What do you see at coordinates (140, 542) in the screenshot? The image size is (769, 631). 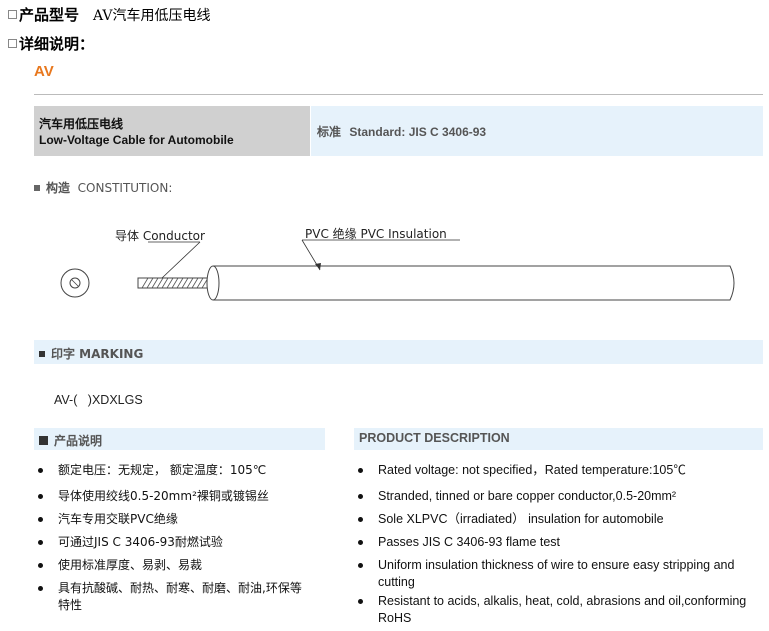 I see `list-item-text: 可通过JIS C 3406-93耐燃试验` at bounding box center [140, 542].